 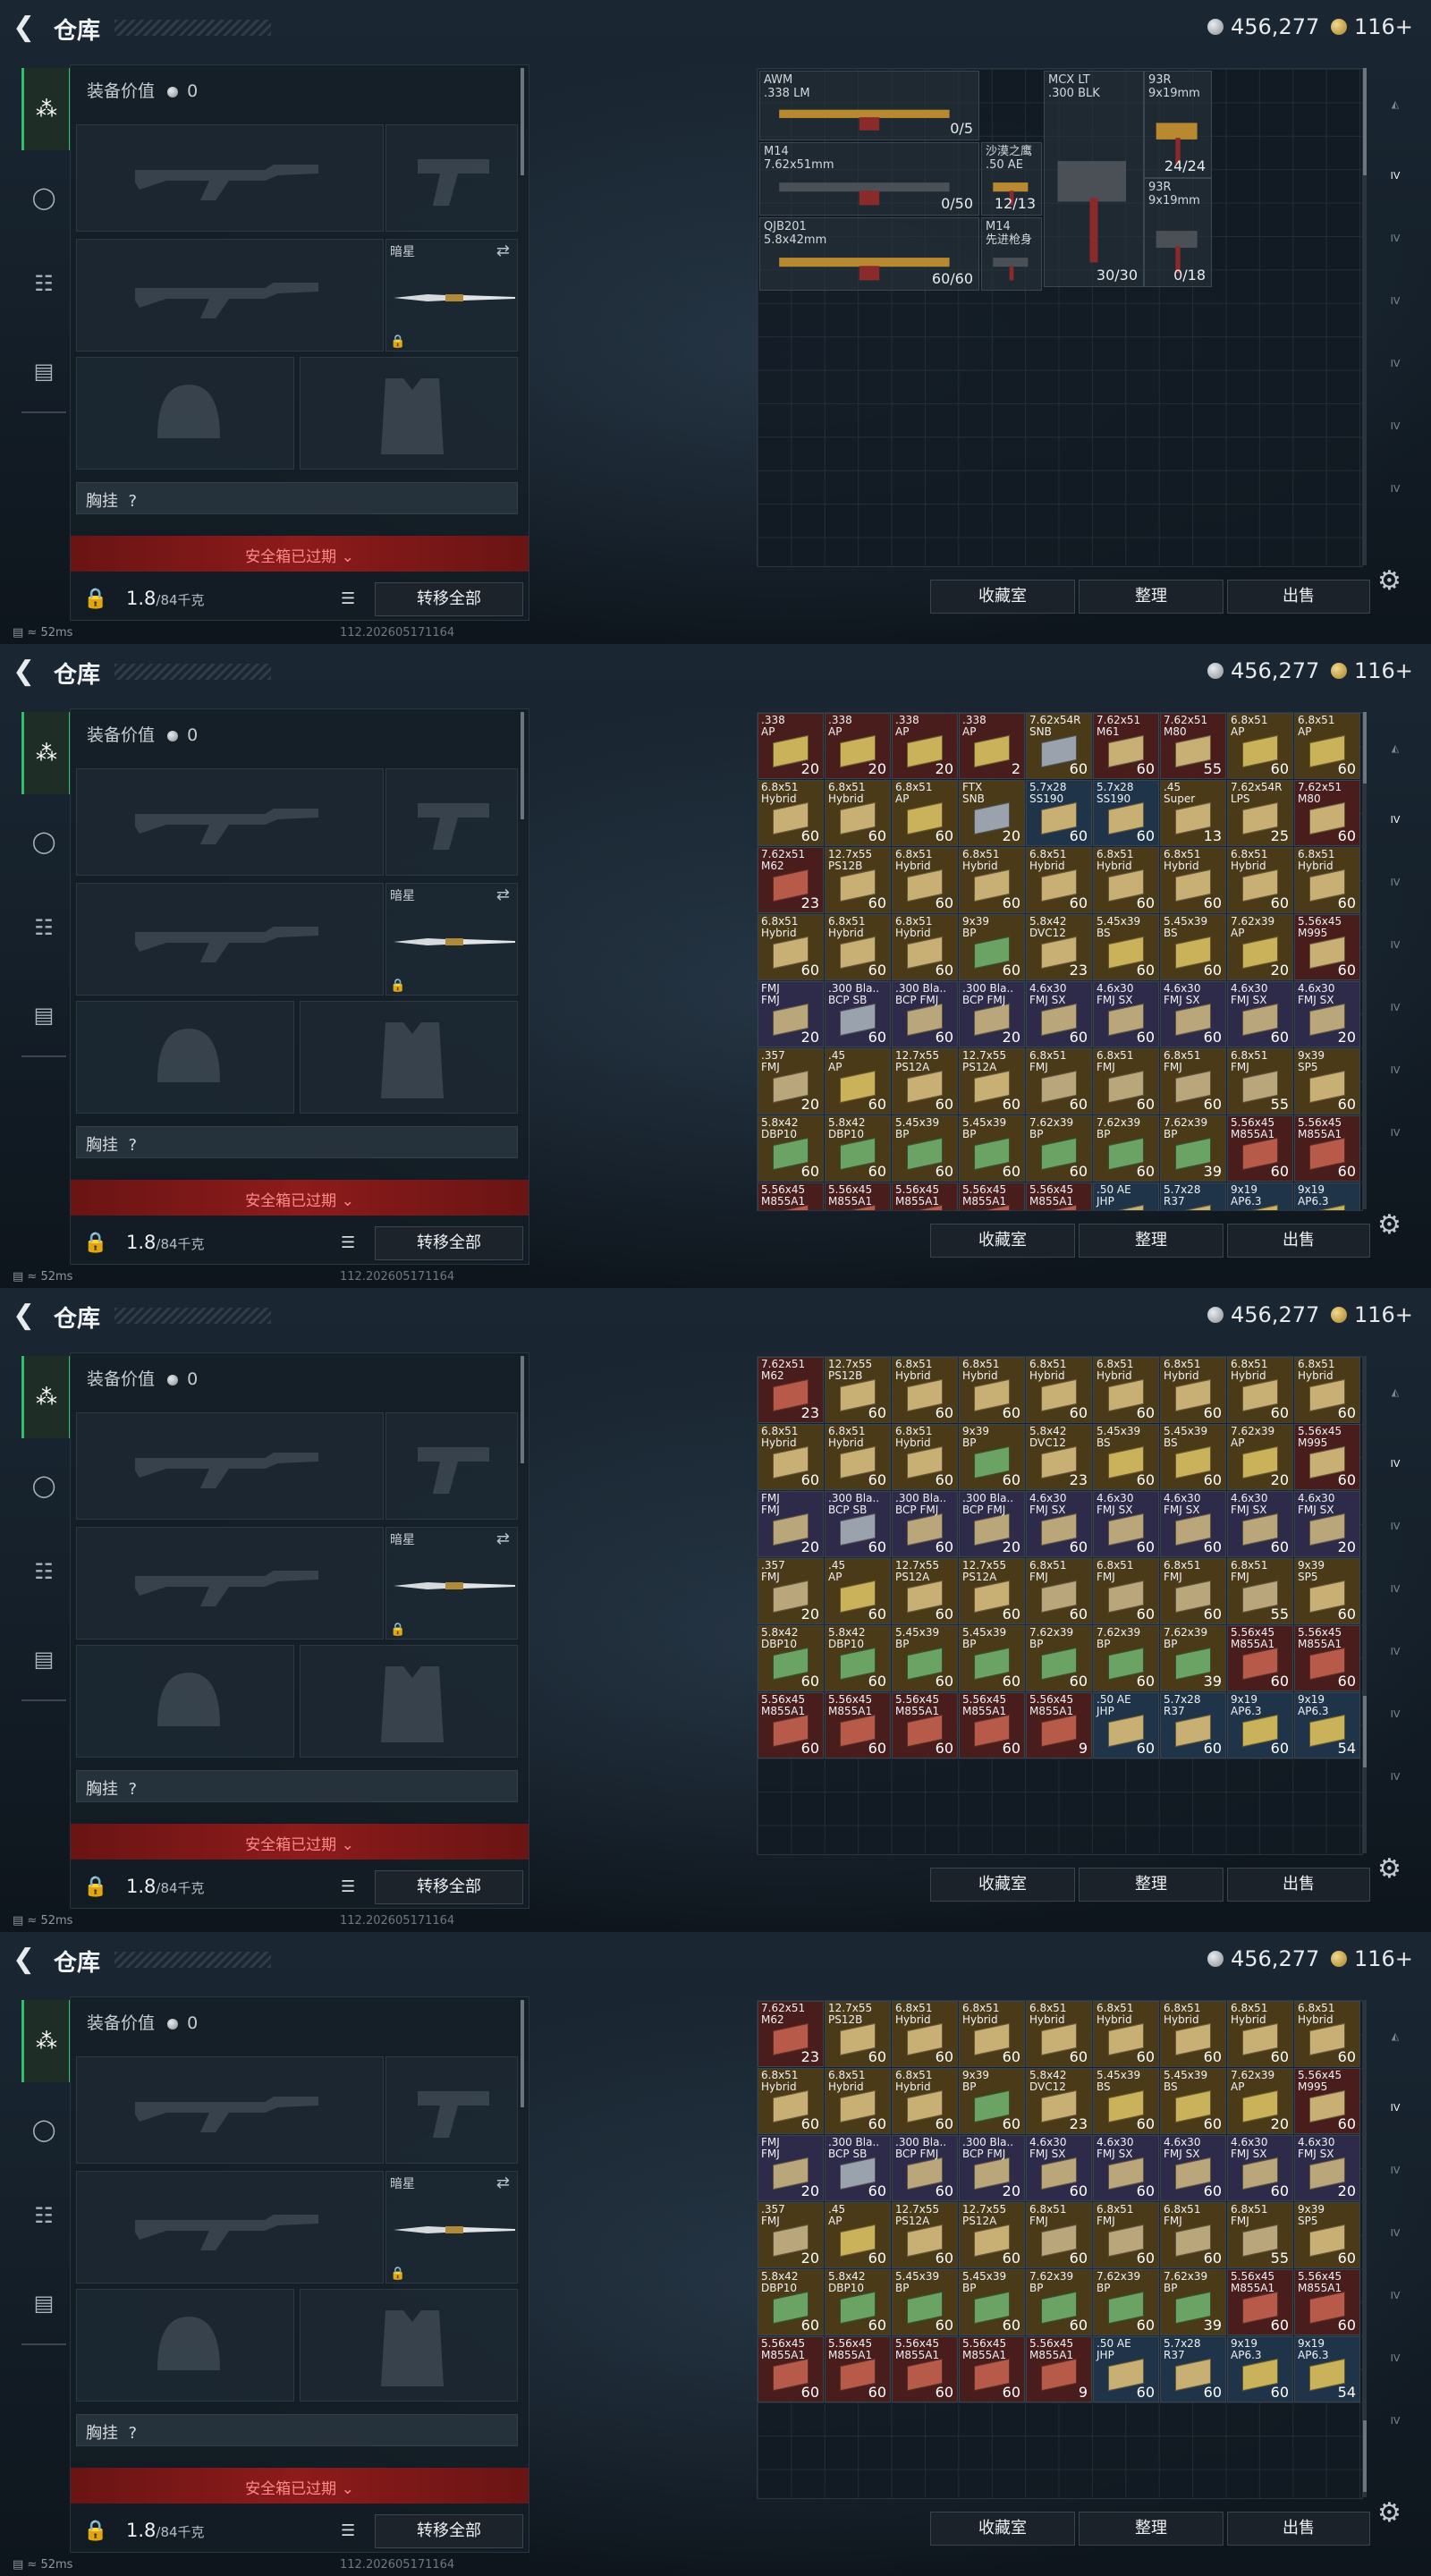 What do you see at coordinates (44, 2215) in the screenshot?
I see `nav-medical-icon: ☷` at bounding box center [44, 2215].